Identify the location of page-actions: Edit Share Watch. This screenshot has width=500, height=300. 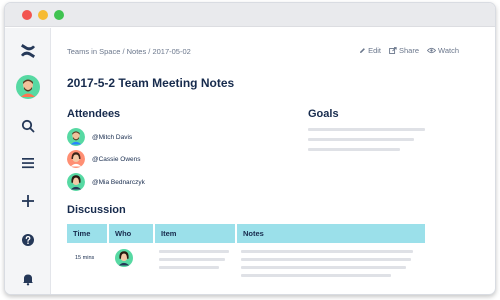
(409, 50).